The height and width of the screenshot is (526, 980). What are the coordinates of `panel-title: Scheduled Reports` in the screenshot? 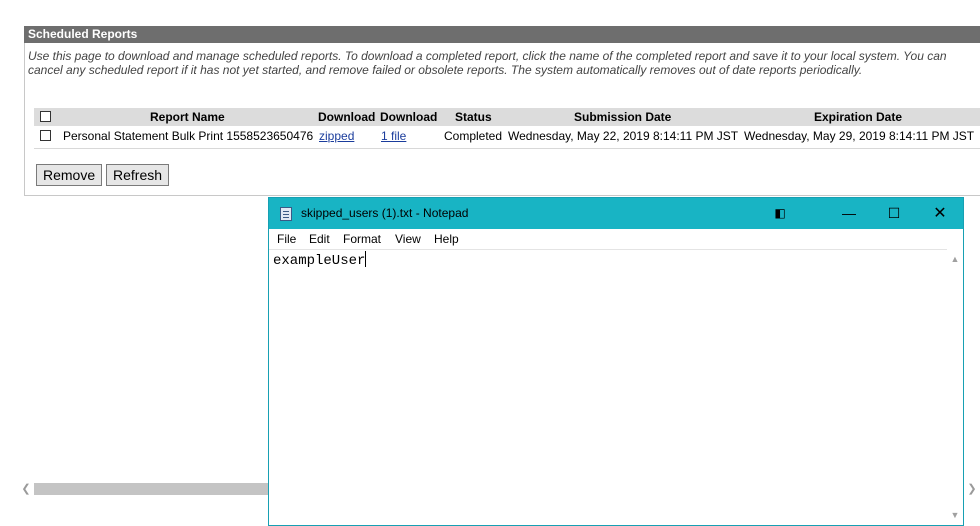 It's located at (502, 34).